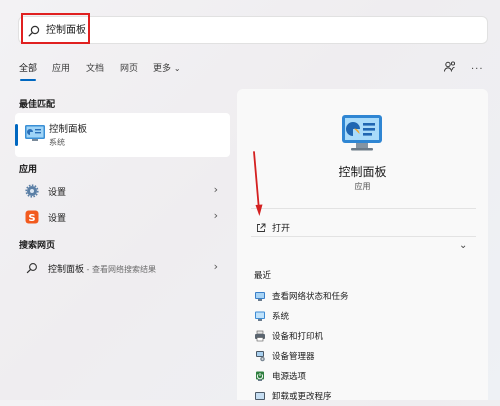 Image resolution: width=500 pixels, height=406 pixels. I want to click on recent-item: 设备和打印机, so click(364, 337).